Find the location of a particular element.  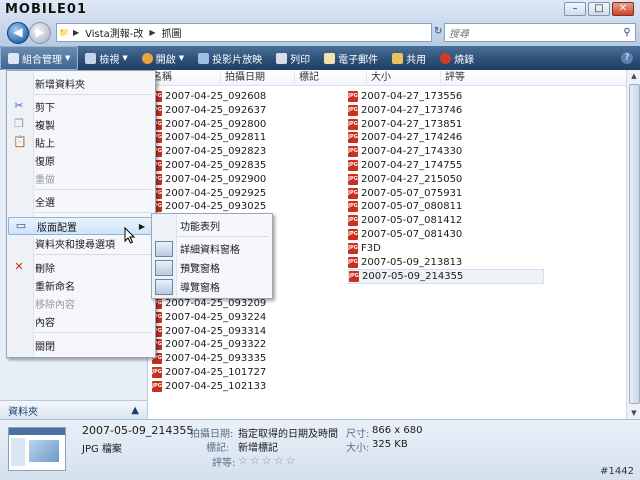

file-item: JPG 2007-04-25_092637 is located at coordinates (209, 110).